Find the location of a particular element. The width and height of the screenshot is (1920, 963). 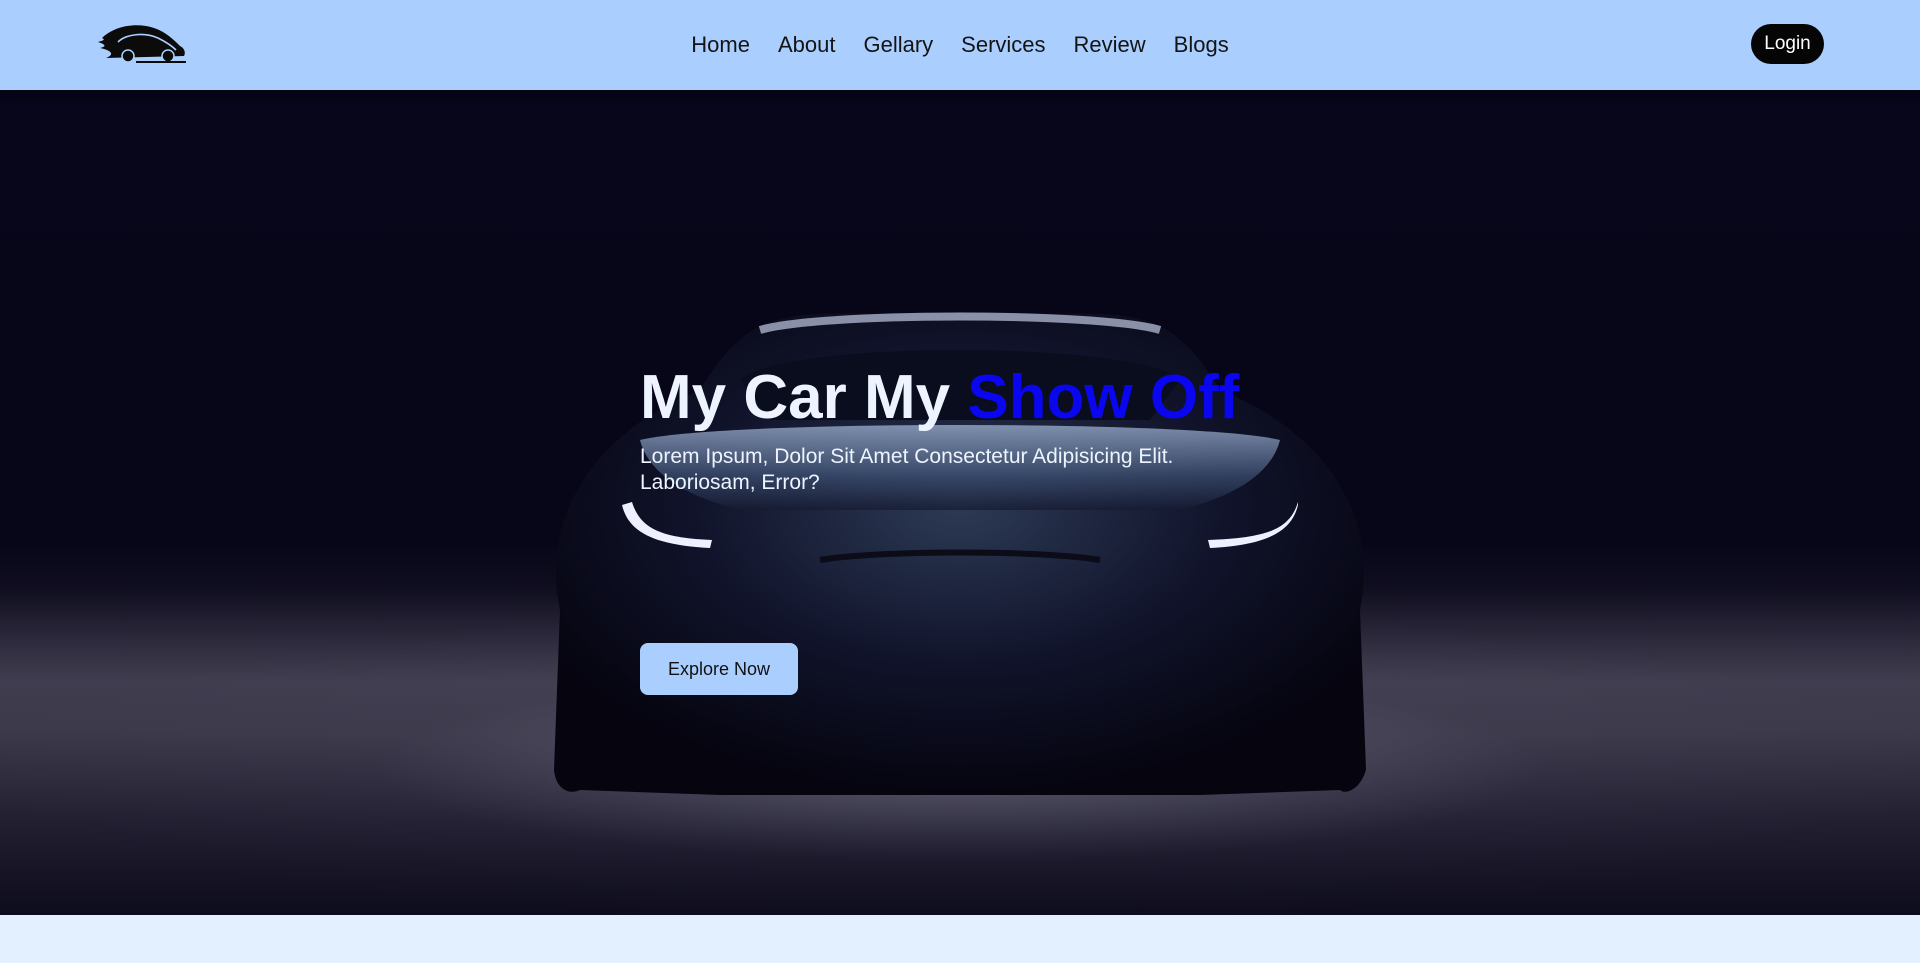

hero-title-main: My Car My is located at coordinates (804, 397).